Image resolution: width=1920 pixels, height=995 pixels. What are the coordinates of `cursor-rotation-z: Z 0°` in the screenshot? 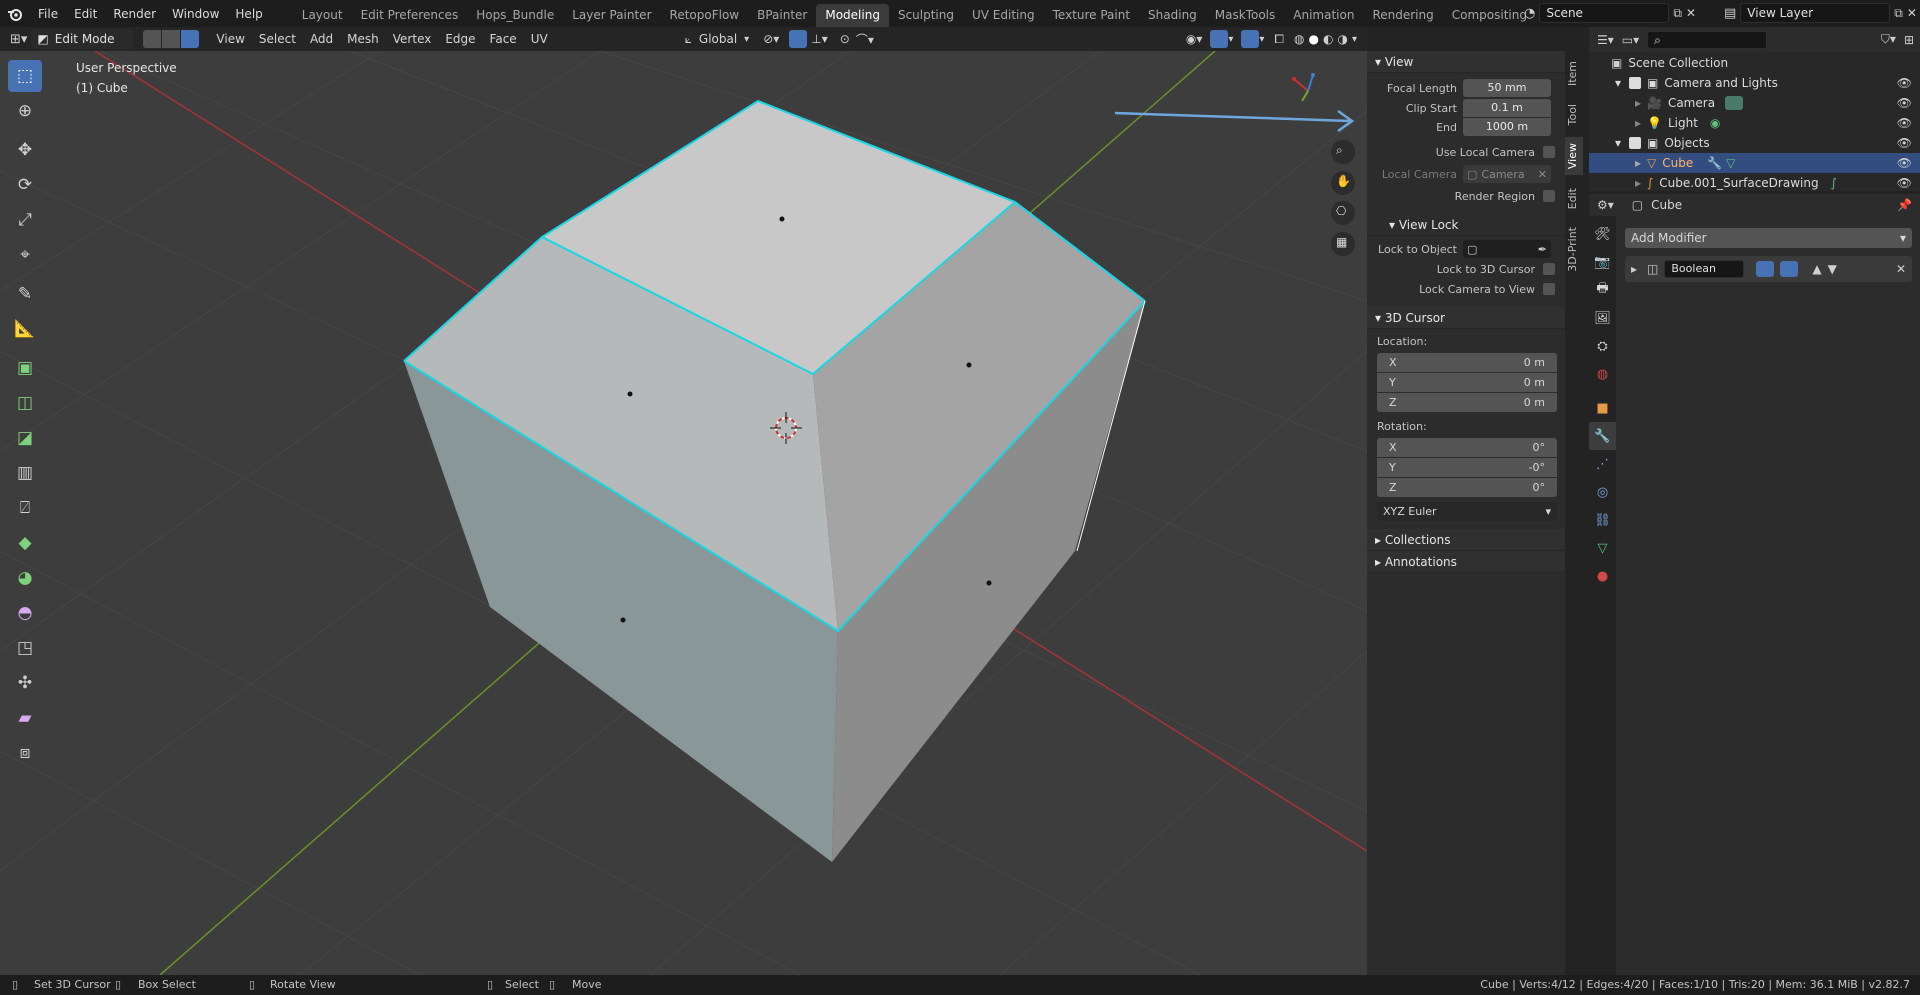 It's located at (1467, 487).